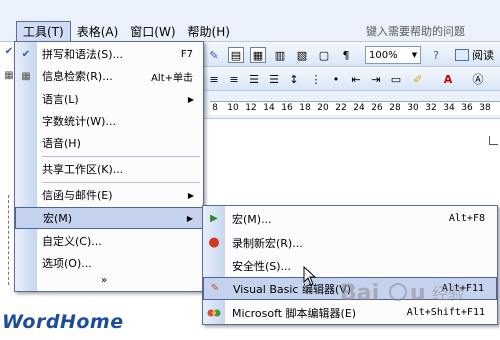  What do you see at coordinates (305, 108) in the screenshot?
I see `ruler-number: 18` at bounding box center [305, 108].